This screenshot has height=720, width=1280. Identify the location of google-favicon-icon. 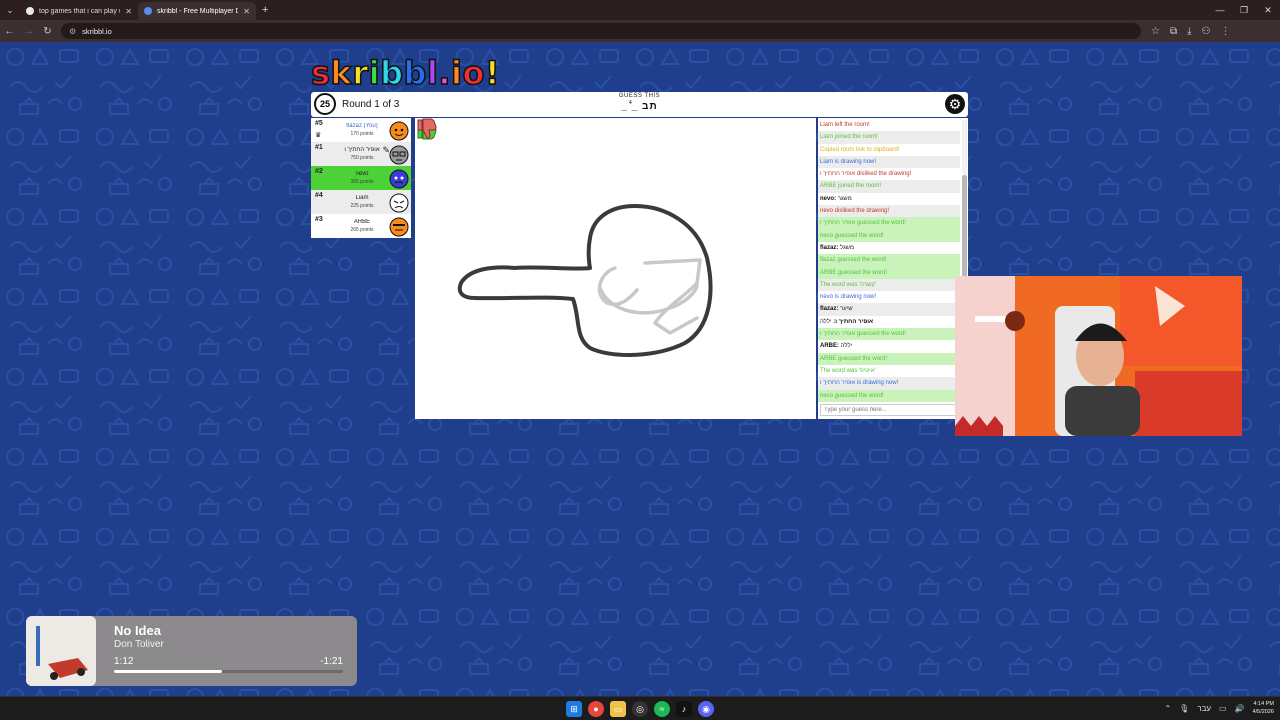
(30, 11).